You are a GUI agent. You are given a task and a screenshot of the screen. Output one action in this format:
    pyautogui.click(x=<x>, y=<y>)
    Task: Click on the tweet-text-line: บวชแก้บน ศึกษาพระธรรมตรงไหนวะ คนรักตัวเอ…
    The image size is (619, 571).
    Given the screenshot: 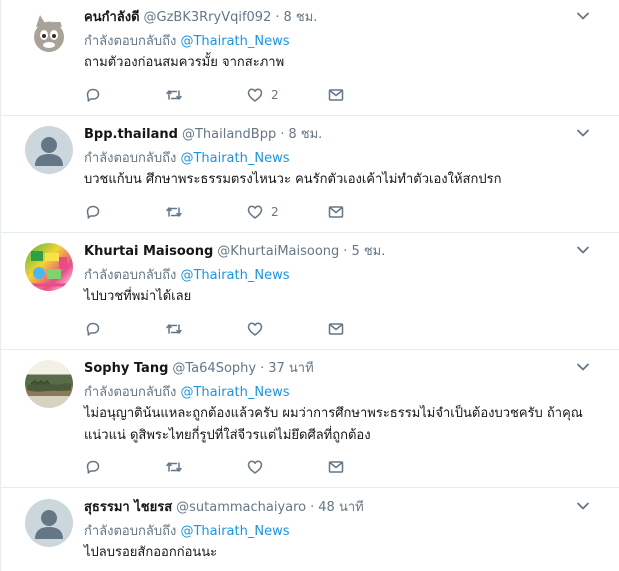 What is the action you would take?
    pyautogui.click(x=293, y=179)
    